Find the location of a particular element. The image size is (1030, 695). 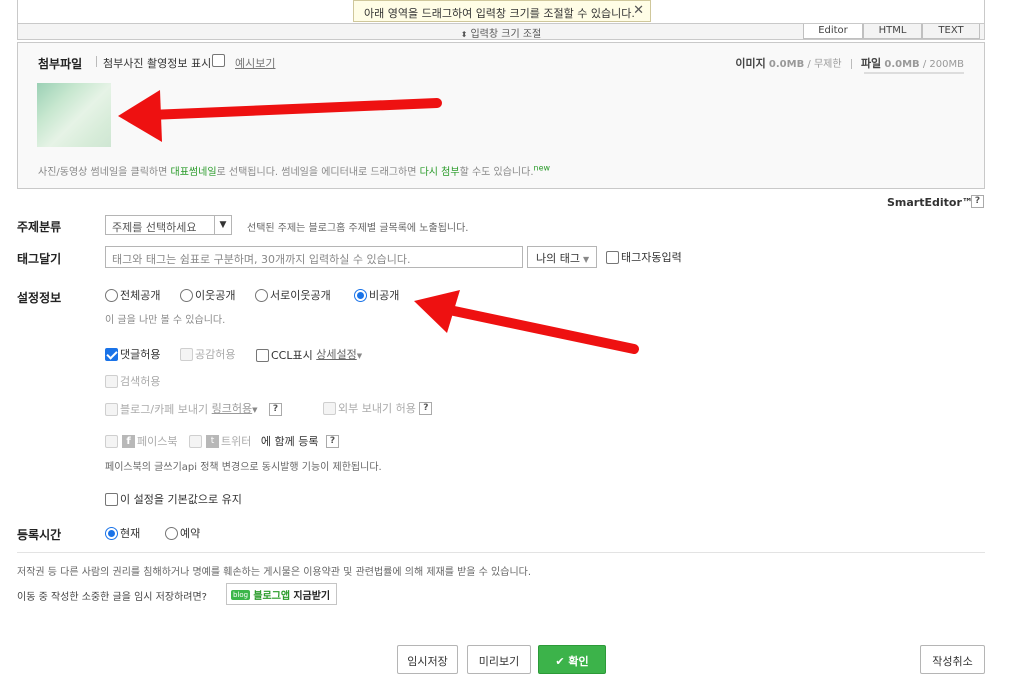

topic-select-value: 주제를 선택하세요 is located at coordinates (154, 227).